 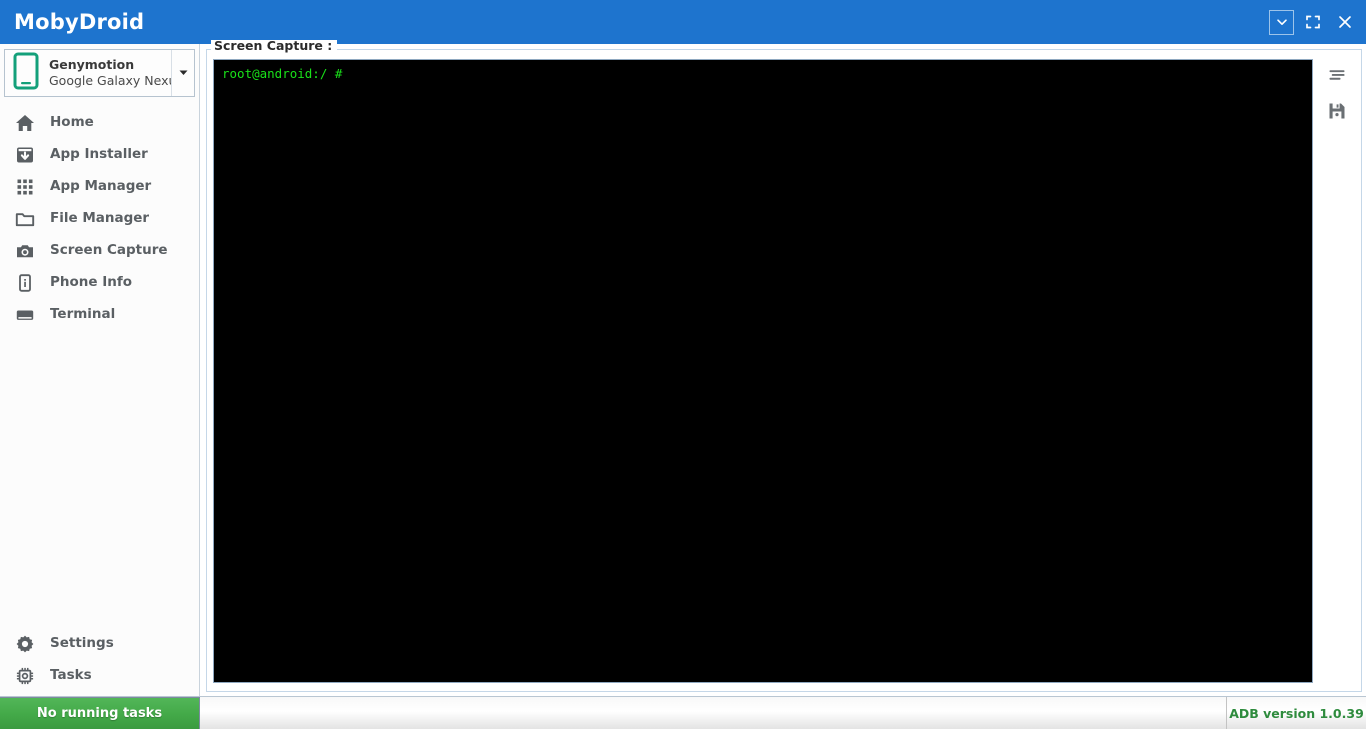 I want to click on sidebar-item-screen-capture: Screen Capture, so click(x=99, y=251).